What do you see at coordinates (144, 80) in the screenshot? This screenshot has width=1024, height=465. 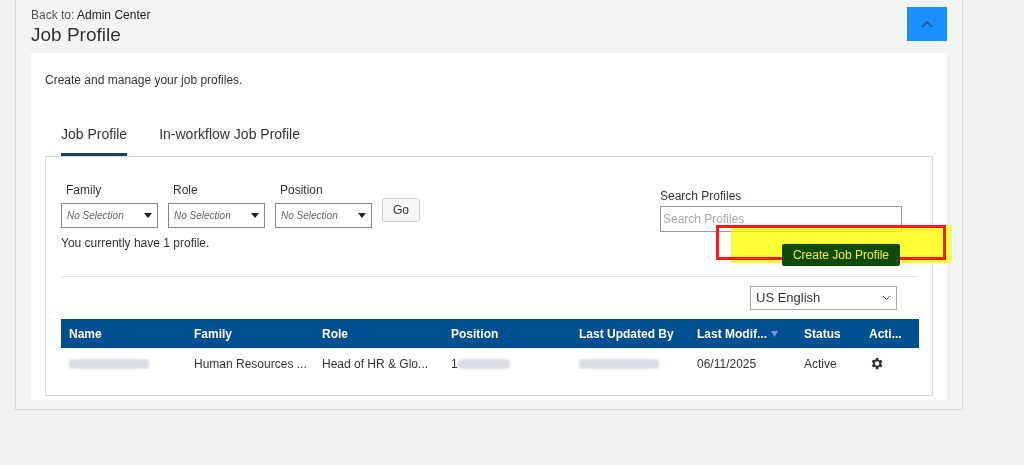 I see `intro-text: Create and manage your job profiles.` at bounding box center [144, 80].